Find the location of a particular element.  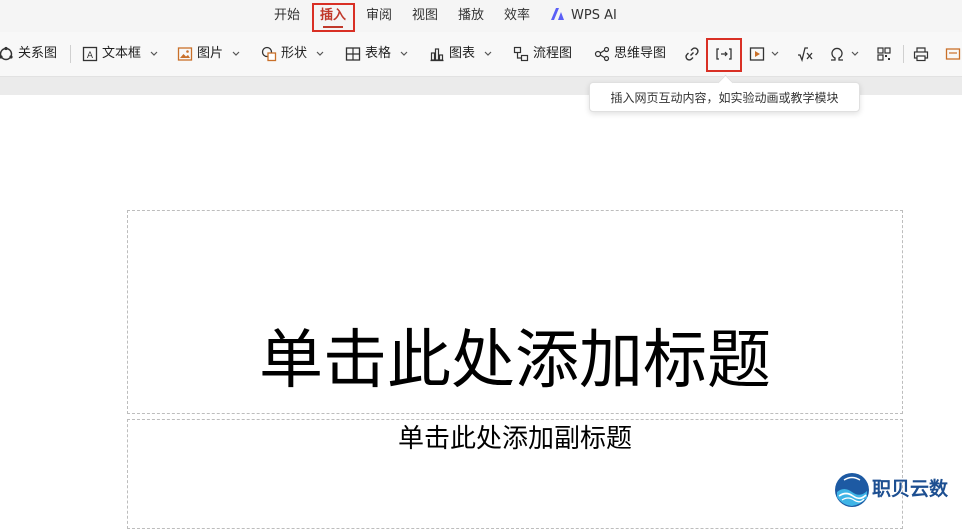

symbol-button is located at coordinates (844, 54).